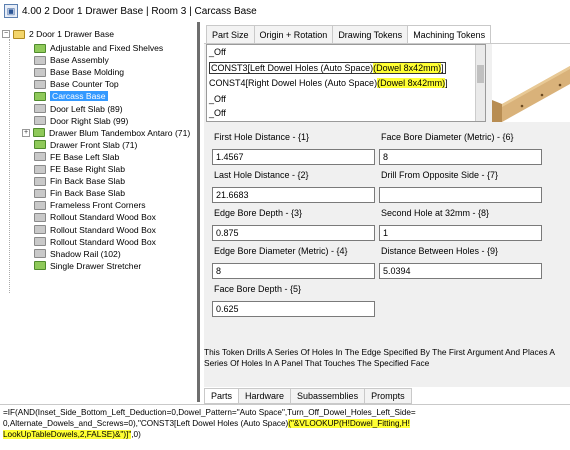  What do you see at coordinates (460, 195) in the screenshot?
I see `drill-opposite-side-input` at bounding box center [460, 195].